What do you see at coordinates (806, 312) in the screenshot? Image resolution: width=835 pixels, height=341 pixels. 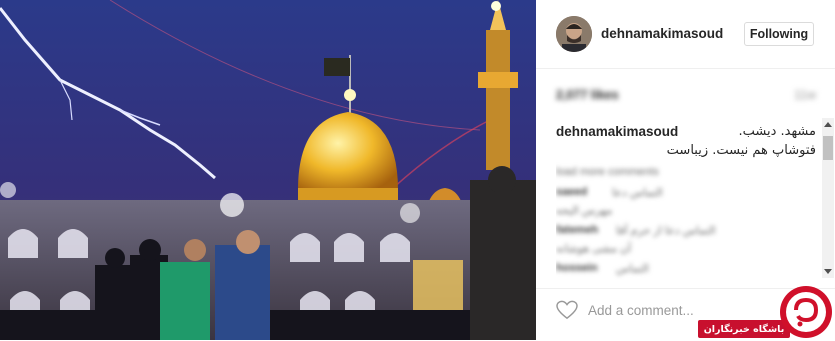 I see `watermark-logo` at bounding box center [806, 312].